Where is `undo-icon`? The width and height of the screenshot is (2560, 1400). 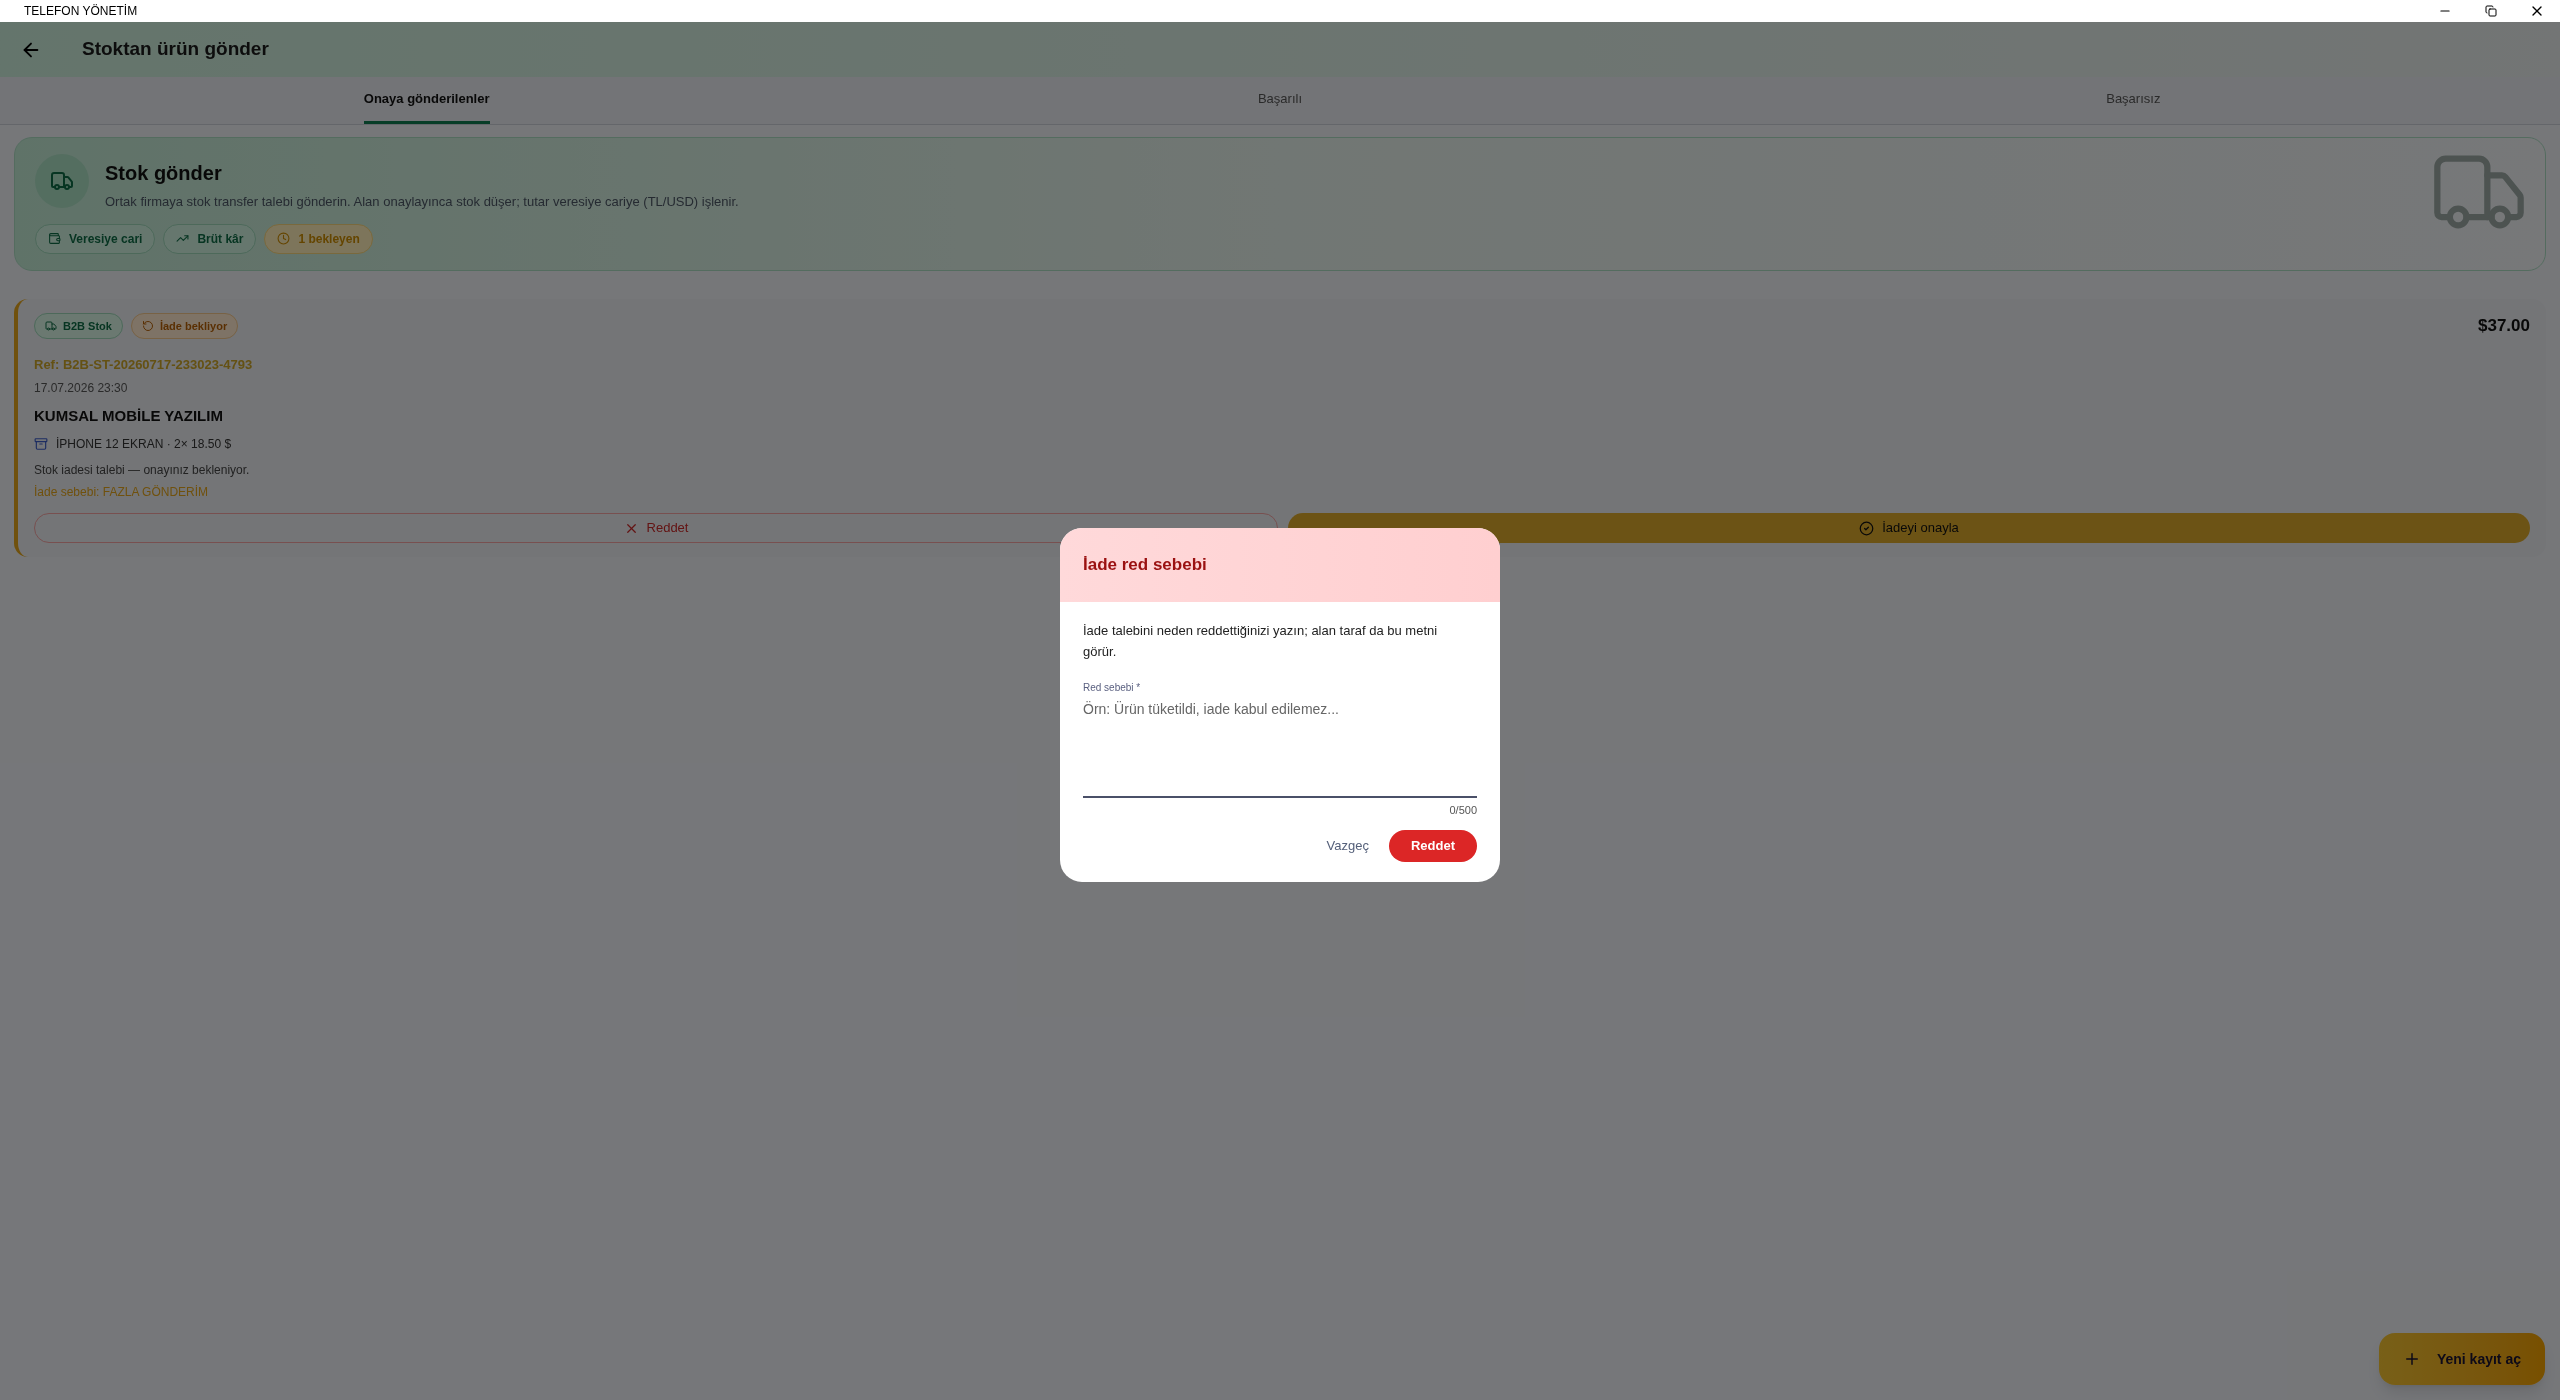
undo-icon is located at coordinates (147, 325).